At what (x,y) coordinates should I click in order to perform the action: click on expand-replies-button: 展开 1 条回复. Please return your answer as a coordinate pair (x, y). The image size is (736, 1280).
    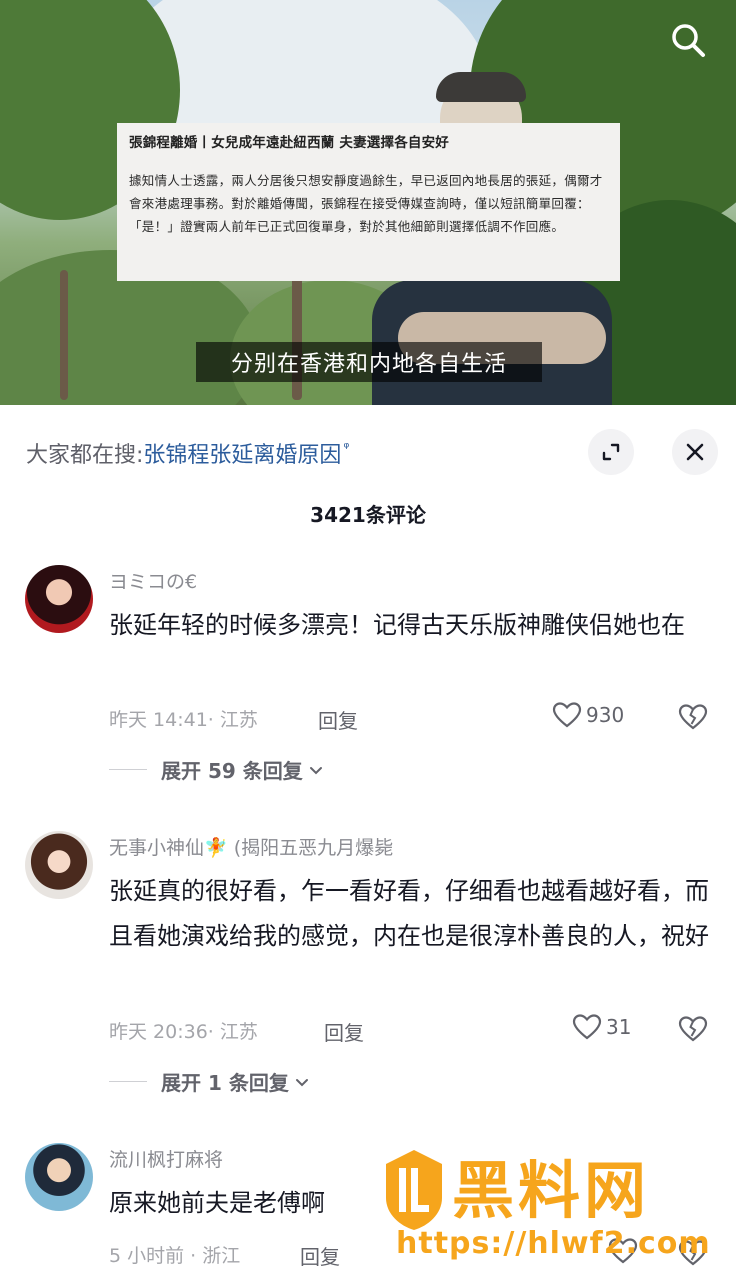
    Looking at the image, I should click on (210, 1081).